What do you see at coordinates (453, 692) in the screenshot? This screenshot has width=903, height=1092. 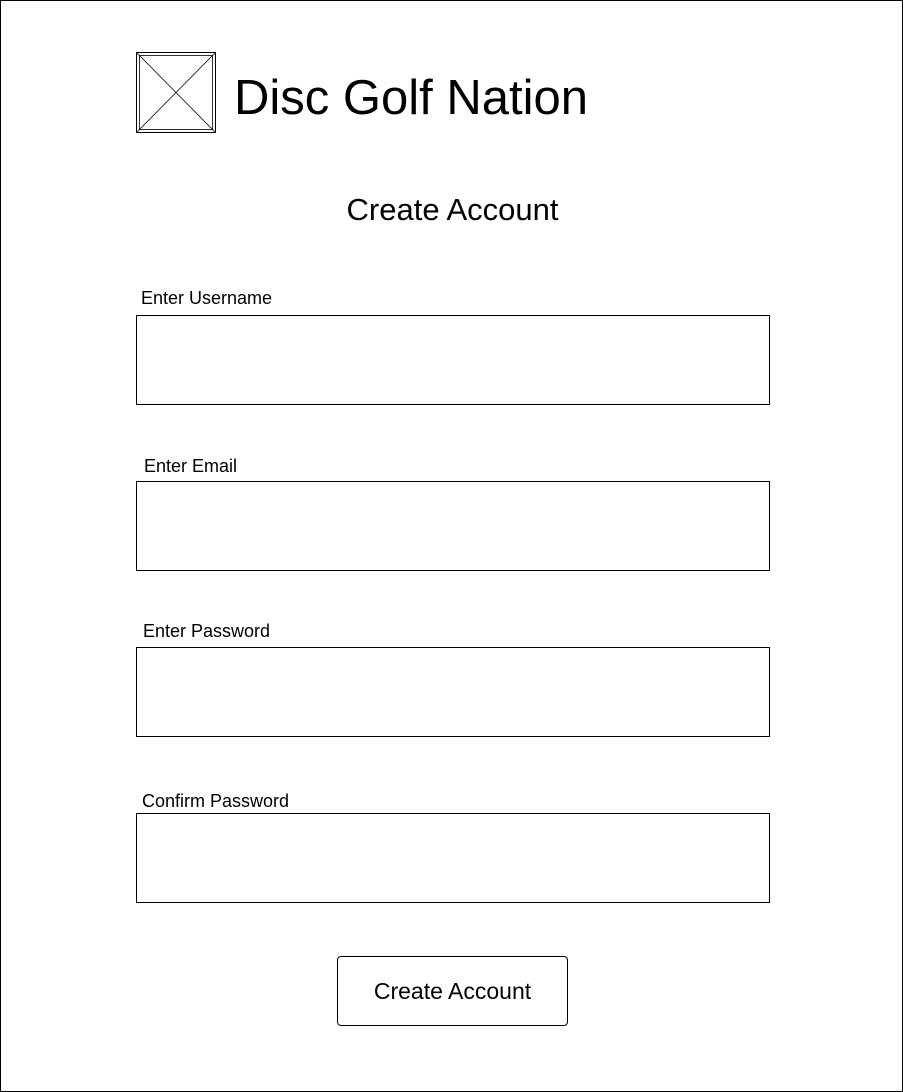 I see `password-input` at bounding box center [453, 692].